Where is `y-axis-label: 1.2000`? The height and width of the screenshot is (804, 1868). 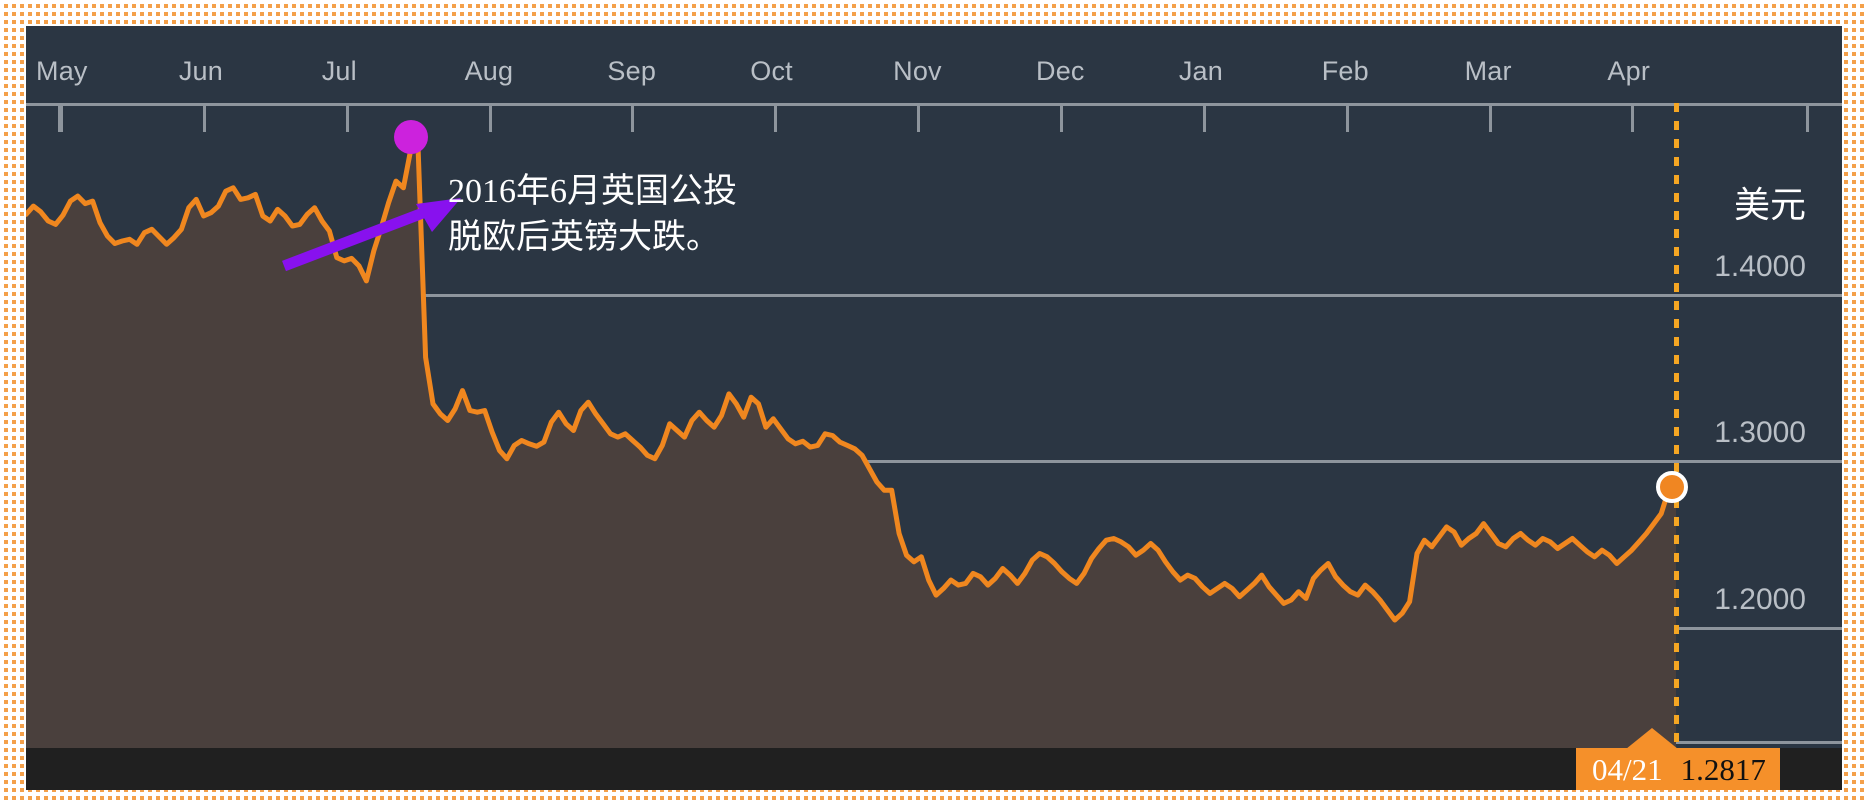
y-axis-label: 1.2000 is located at coordinates (1760, 599).